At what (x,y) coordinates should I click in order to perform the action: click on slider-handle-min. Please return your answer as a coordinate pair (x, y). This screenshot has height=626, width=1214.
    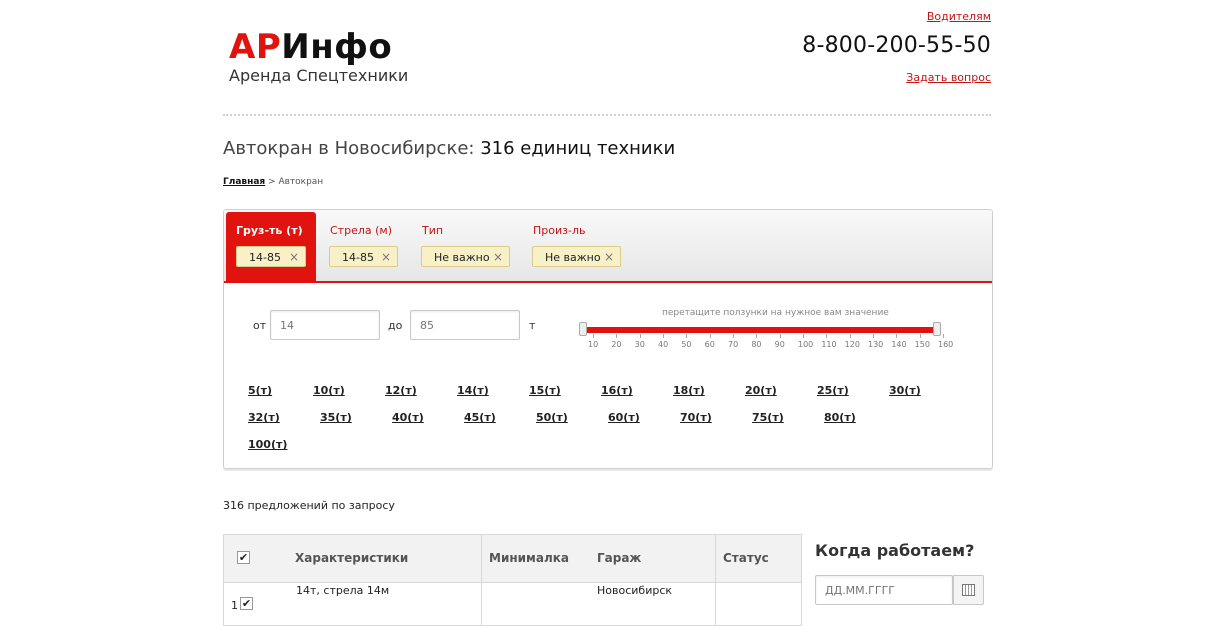
    Looking at the image, I should click on (583, 329).